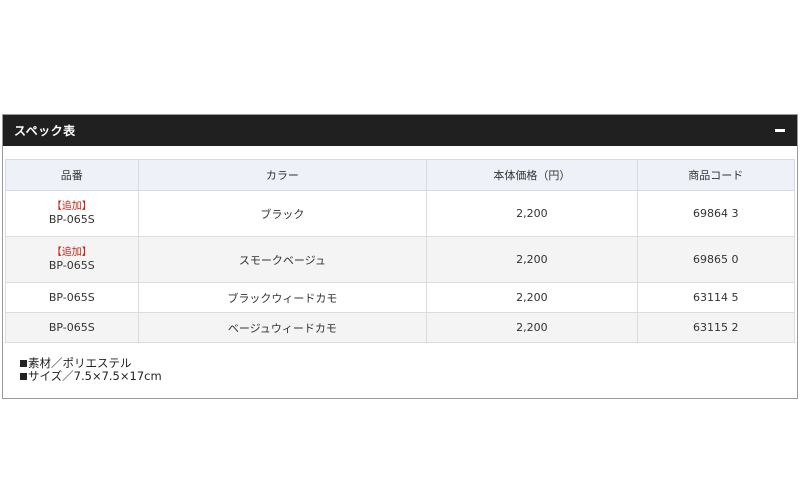  I want to click on header-color: カラー, so click(282, 175).